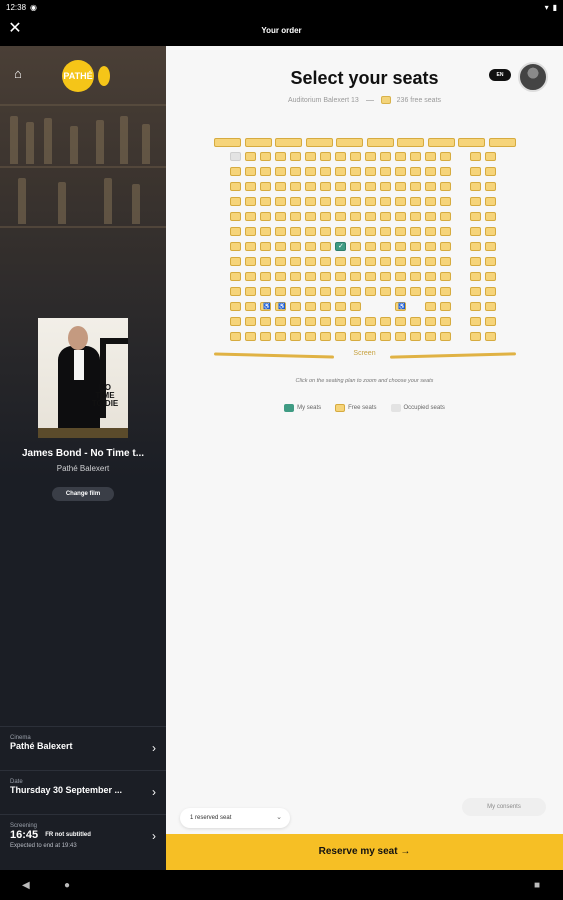  I want to click on close-icon: ✕, so click(15, 29).